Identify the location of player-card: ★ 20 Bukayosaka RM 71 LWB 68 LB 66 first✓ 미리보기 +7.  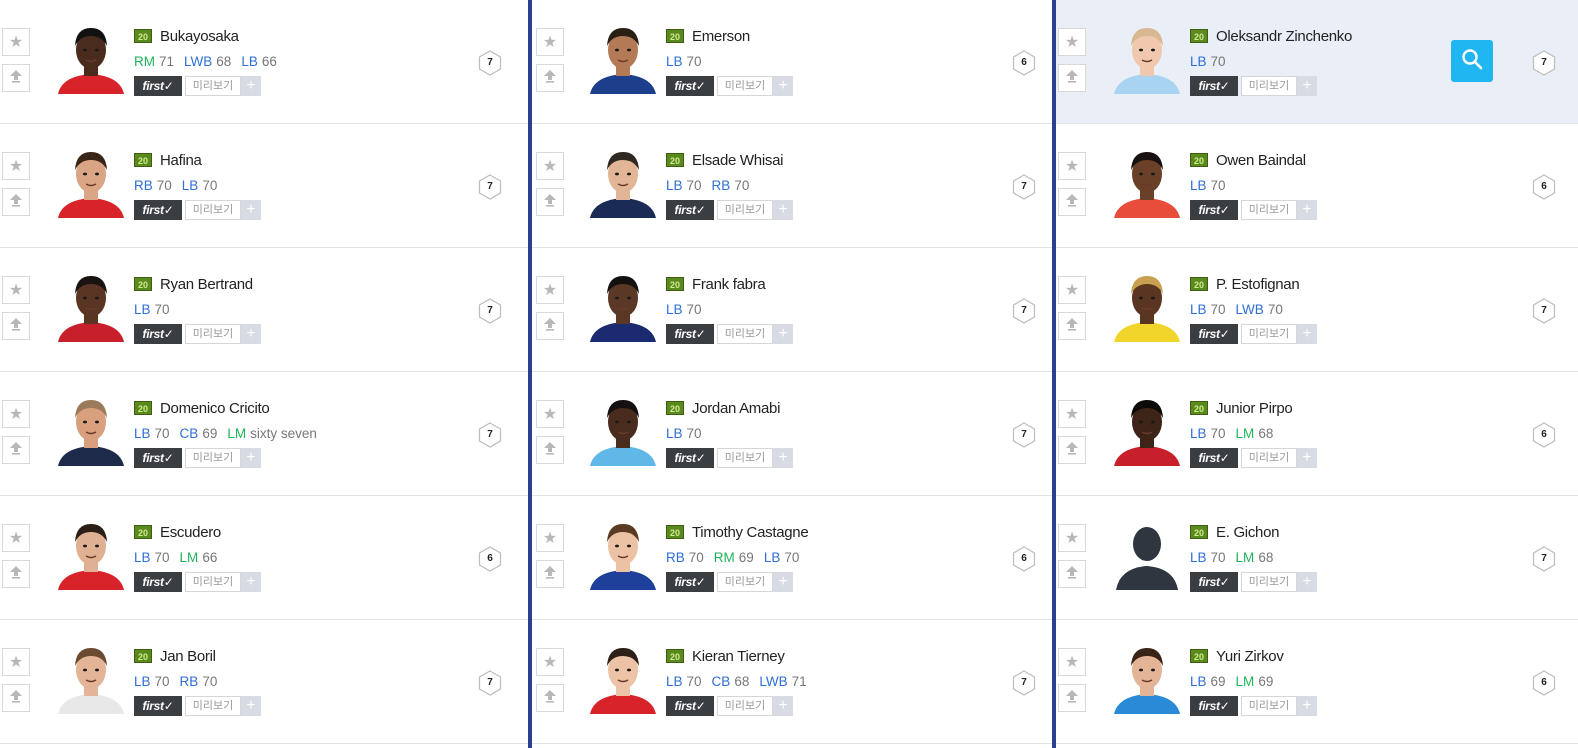
(264, 62).